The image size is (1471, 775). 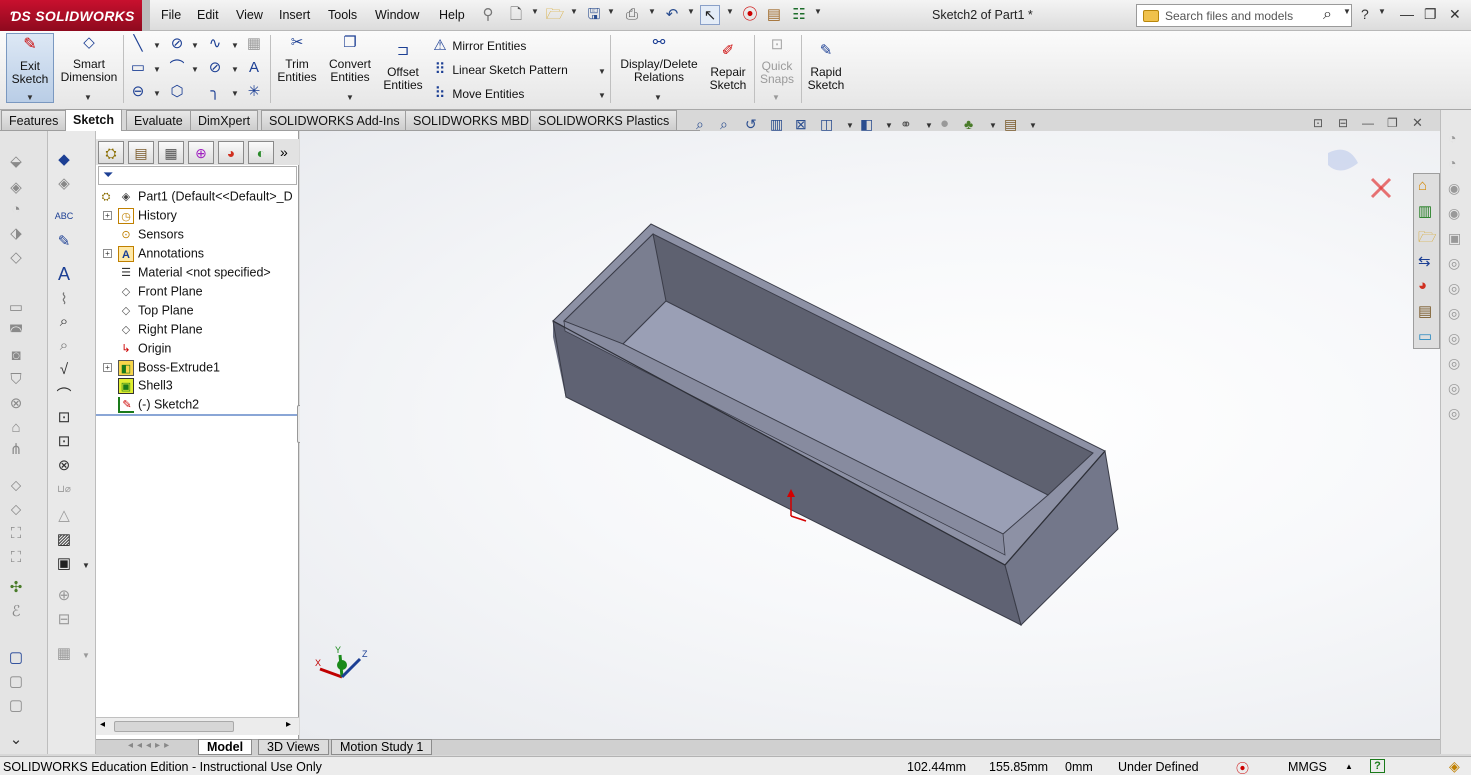 I want to click on zoom-annotation-icon: ⌕, so click(x=64, y=322).